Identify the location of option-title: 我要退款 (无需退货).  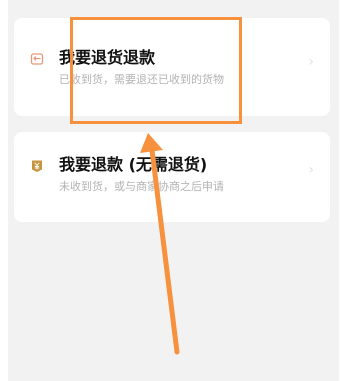
(133, 164).